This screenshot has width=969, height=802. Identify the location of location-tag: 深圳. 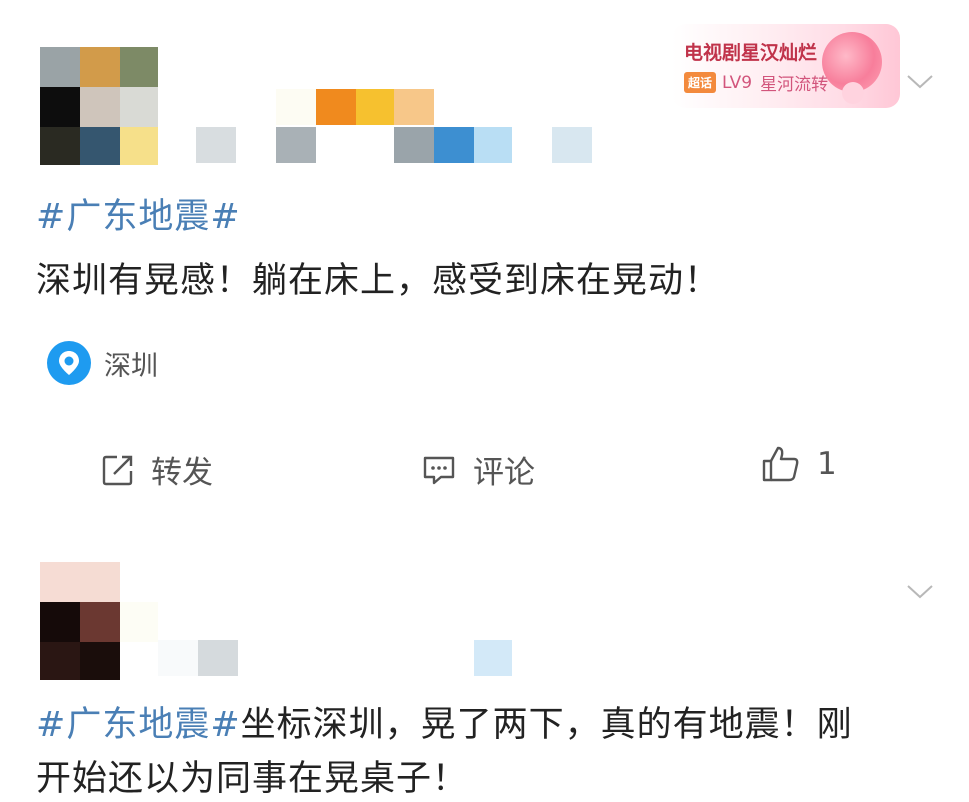
(102, 363).